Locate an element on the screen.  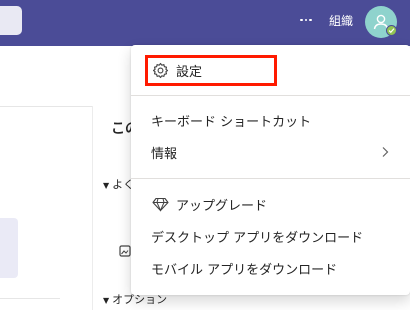
org-label: 組織 is located at coordinates (341, 20).